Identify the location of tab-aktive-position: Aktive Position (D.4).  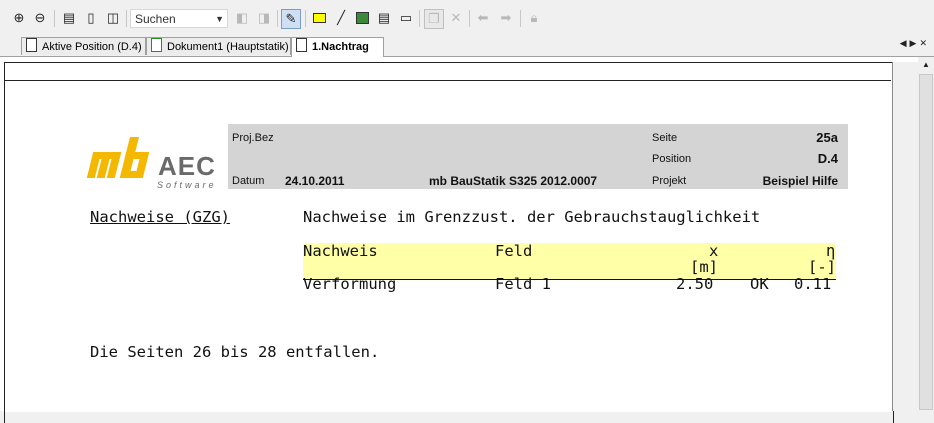
(83, 46).